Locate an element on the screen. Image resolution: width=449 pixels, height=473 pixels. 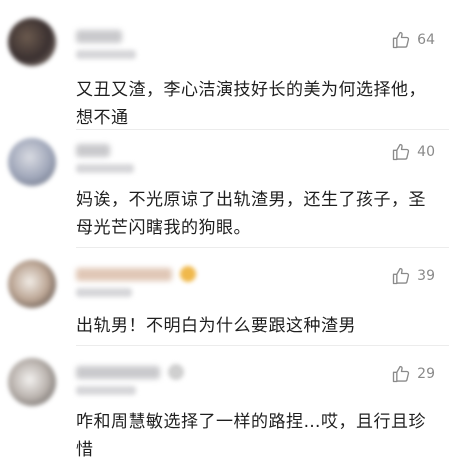
badge-icon is located at coordinates (176, 372).